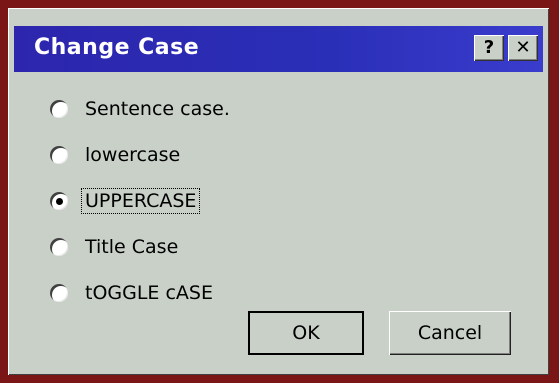 Image resolution: width=559 pixels, height=383 pixels. What do you see at coordinates (59, 109) in the screenshot?
I see `radio-sentence-case` at bounding box center [59, 109].